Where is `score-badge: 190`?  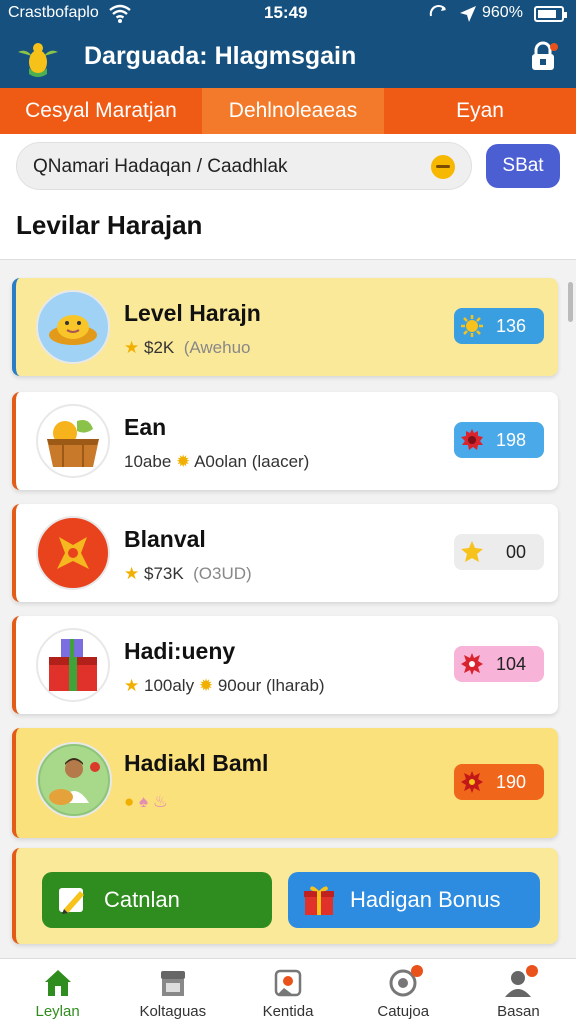
score-badge: 190 is located at coordinates (499, 782).